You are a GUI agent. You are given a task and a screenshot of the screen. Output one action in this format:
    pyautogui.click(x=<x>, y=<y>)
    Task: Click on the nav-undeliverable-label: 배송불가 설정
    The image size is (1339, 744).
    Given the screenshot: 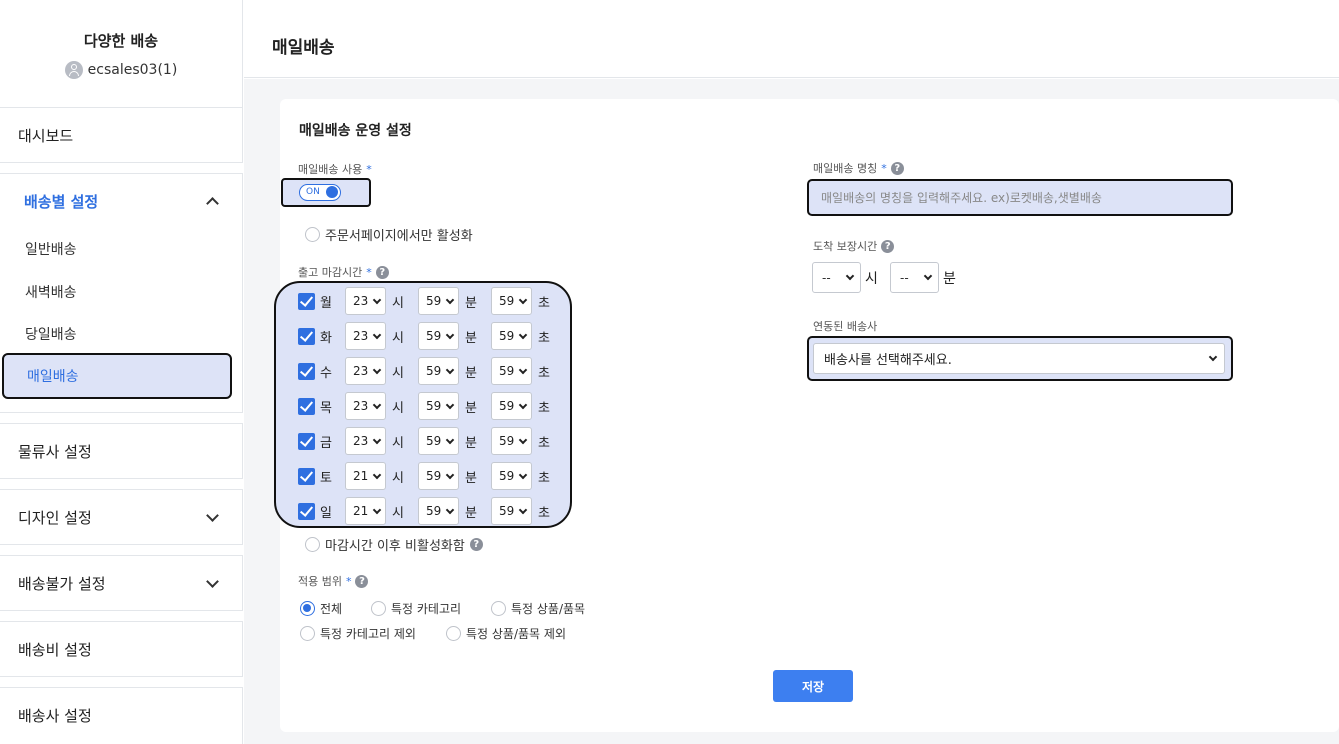 What is the action you would take?
    pyautogui.click(x=62, y=583)
    